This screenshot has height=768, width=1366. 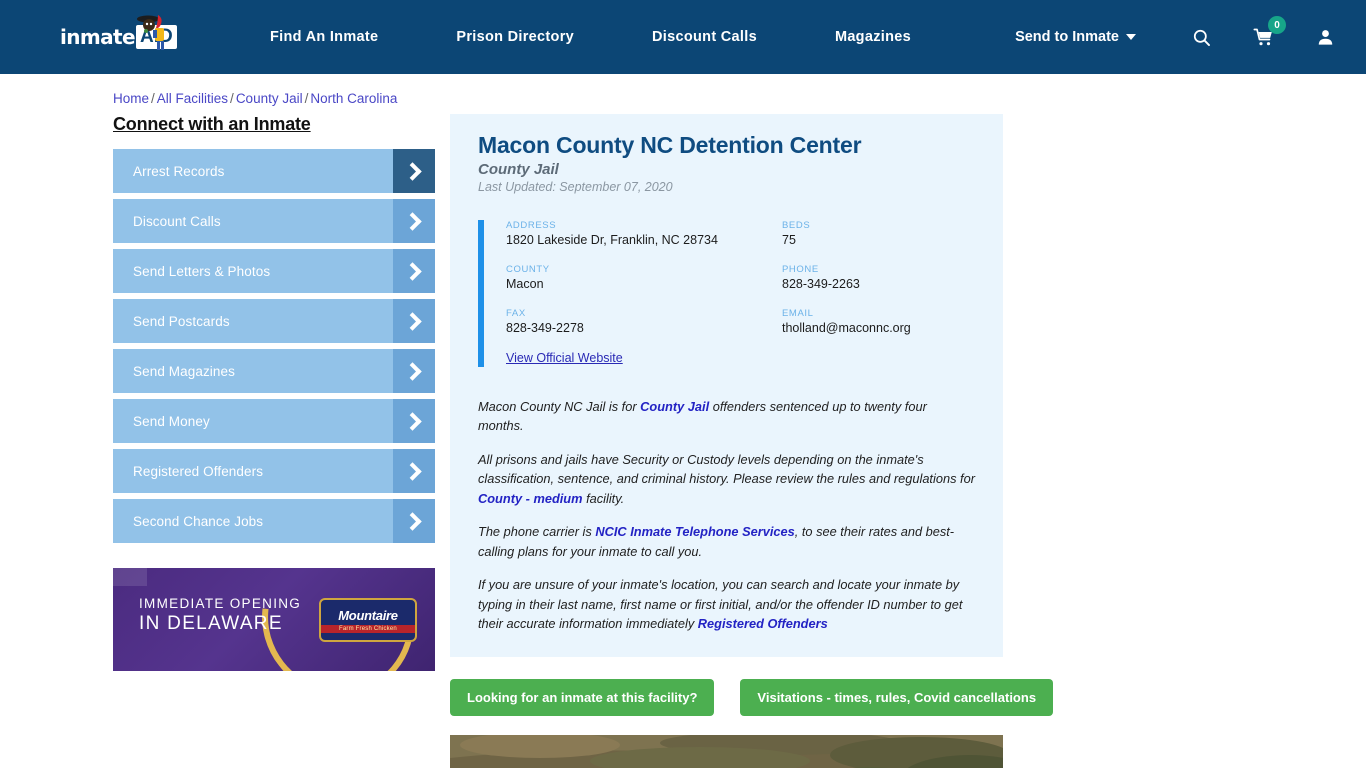 What do you see at coordinates (789, 240) in the screenshot?
I see `field-value: 75` at bounding box center [789, 240].